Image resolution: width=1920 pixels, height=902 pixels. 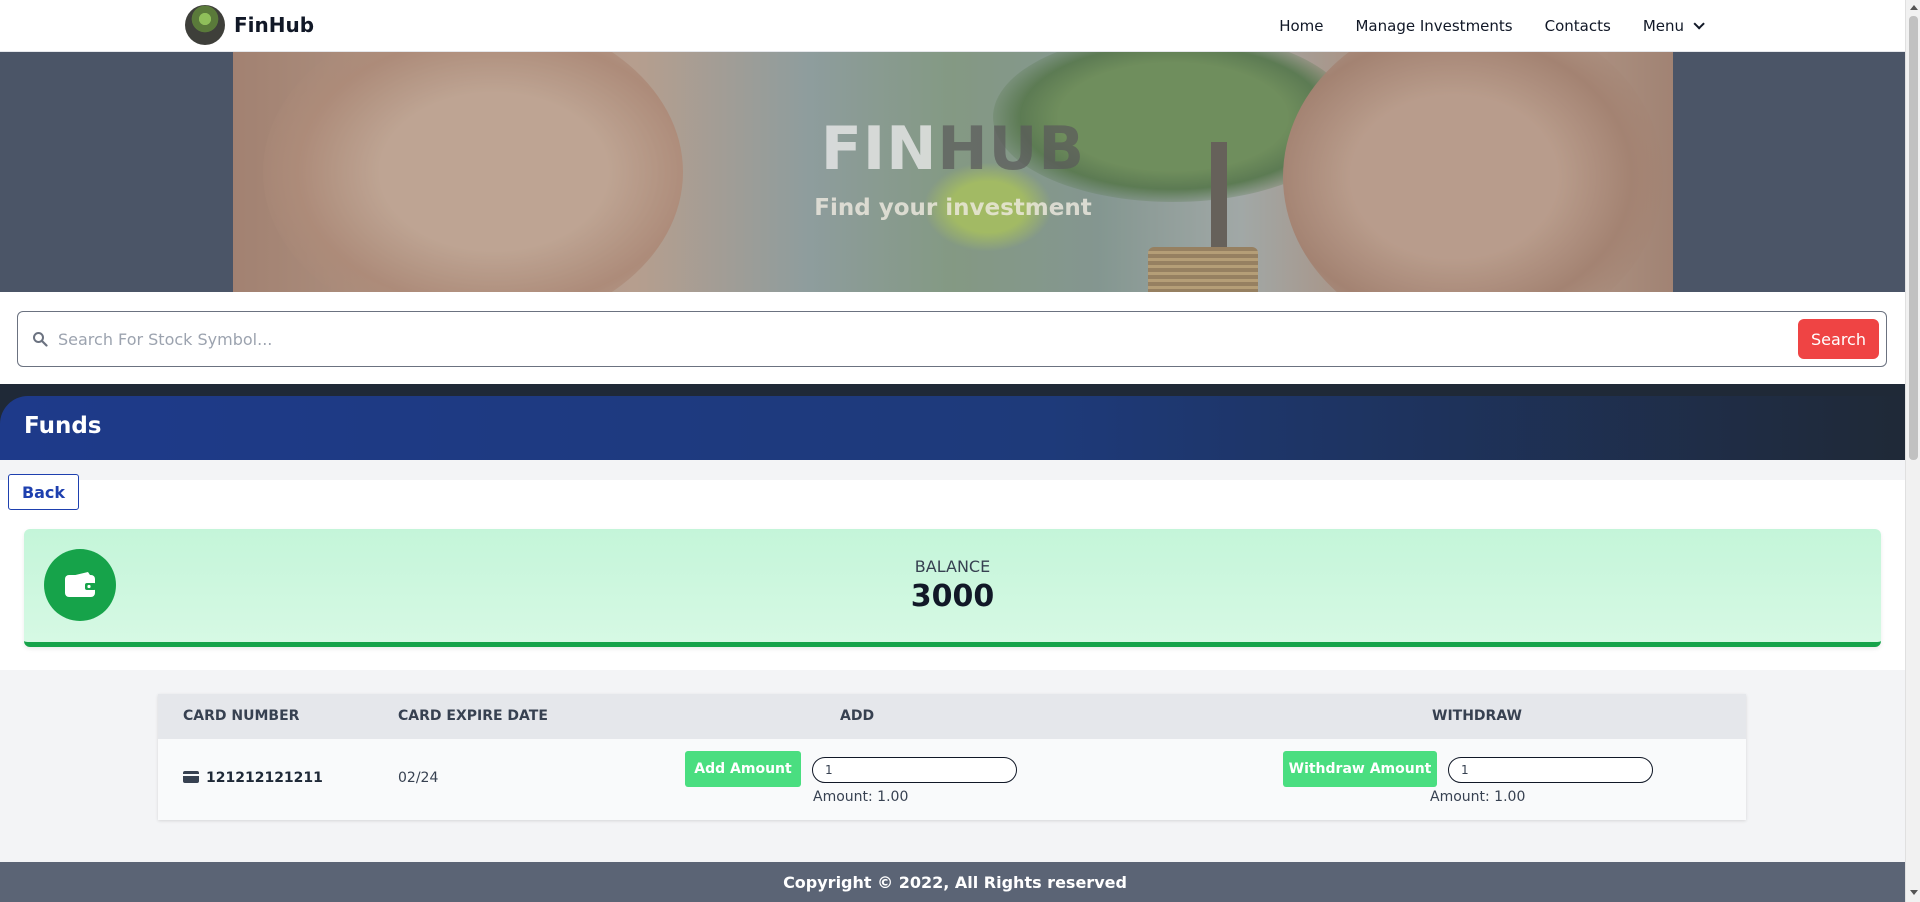 What do you see at coordinates (861, 797) in the screenshot?
I see `add-amount-note: Amount: 1.00` at bounding box center [861, 797].